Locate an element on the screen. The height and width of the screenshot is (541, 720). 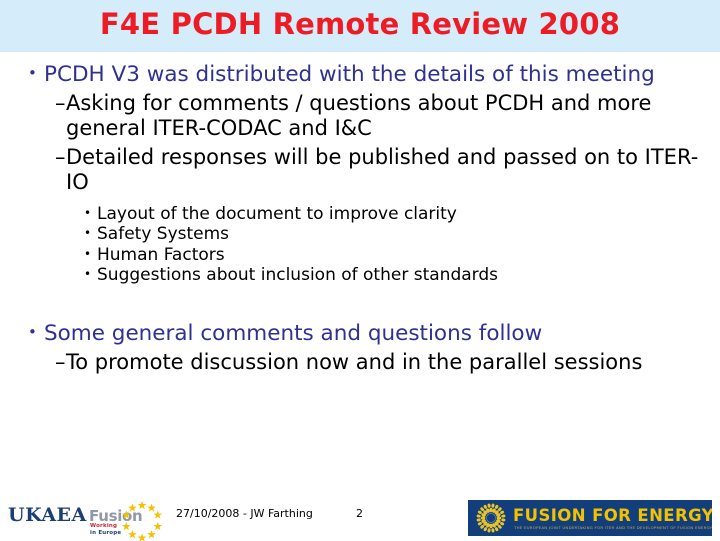
bullet-text: Safety Systems is located at coordinates (163, 234).